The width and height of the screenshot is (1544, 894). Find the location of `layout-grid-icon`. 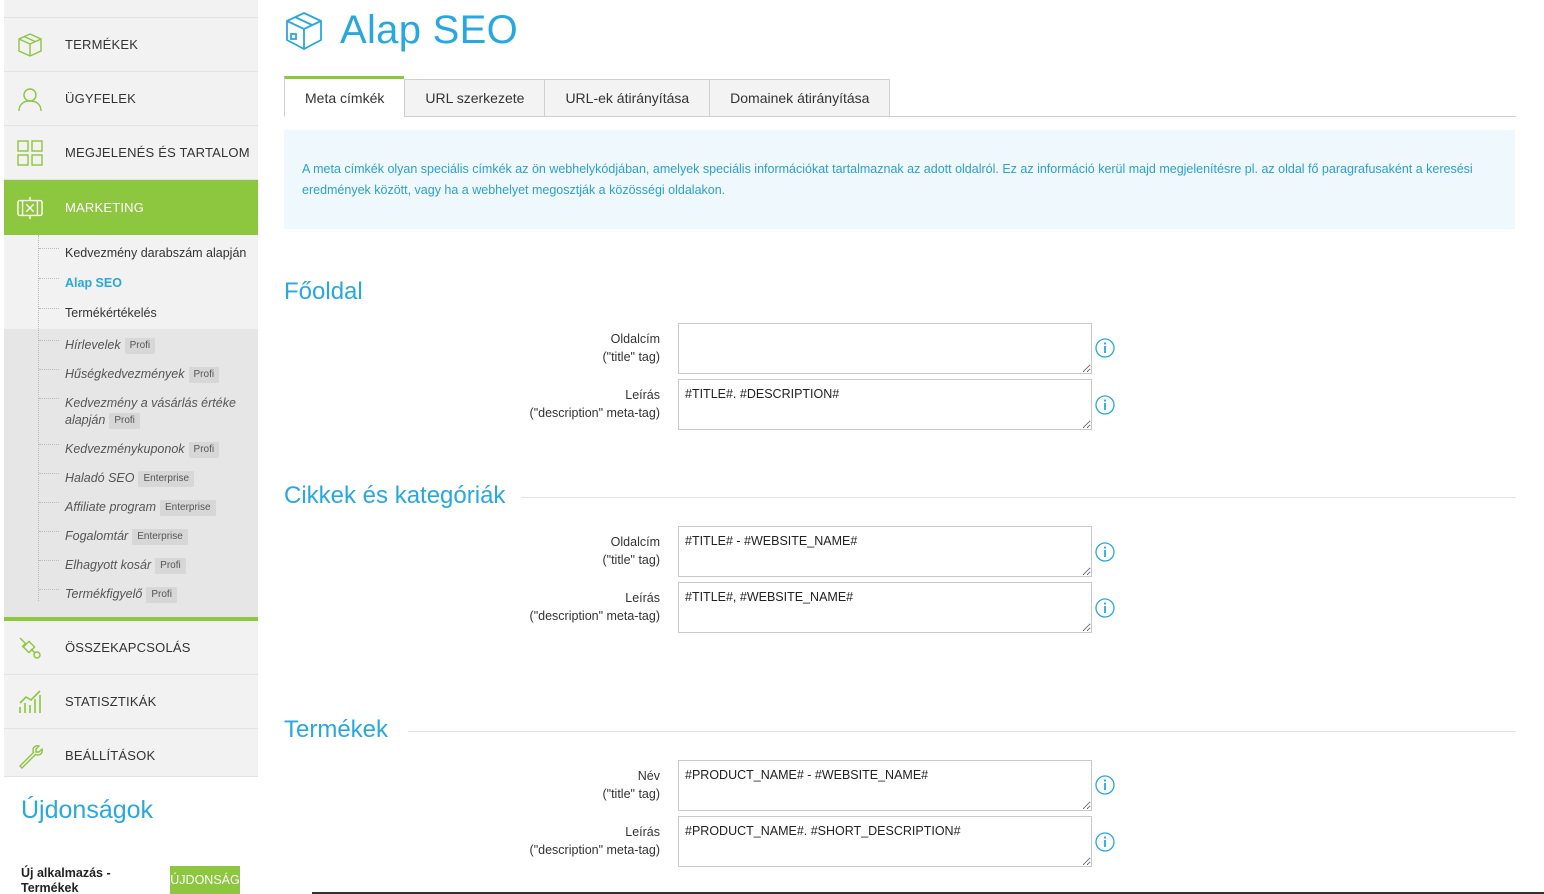

layout-grid-icon is located at coordinates (30, 152).